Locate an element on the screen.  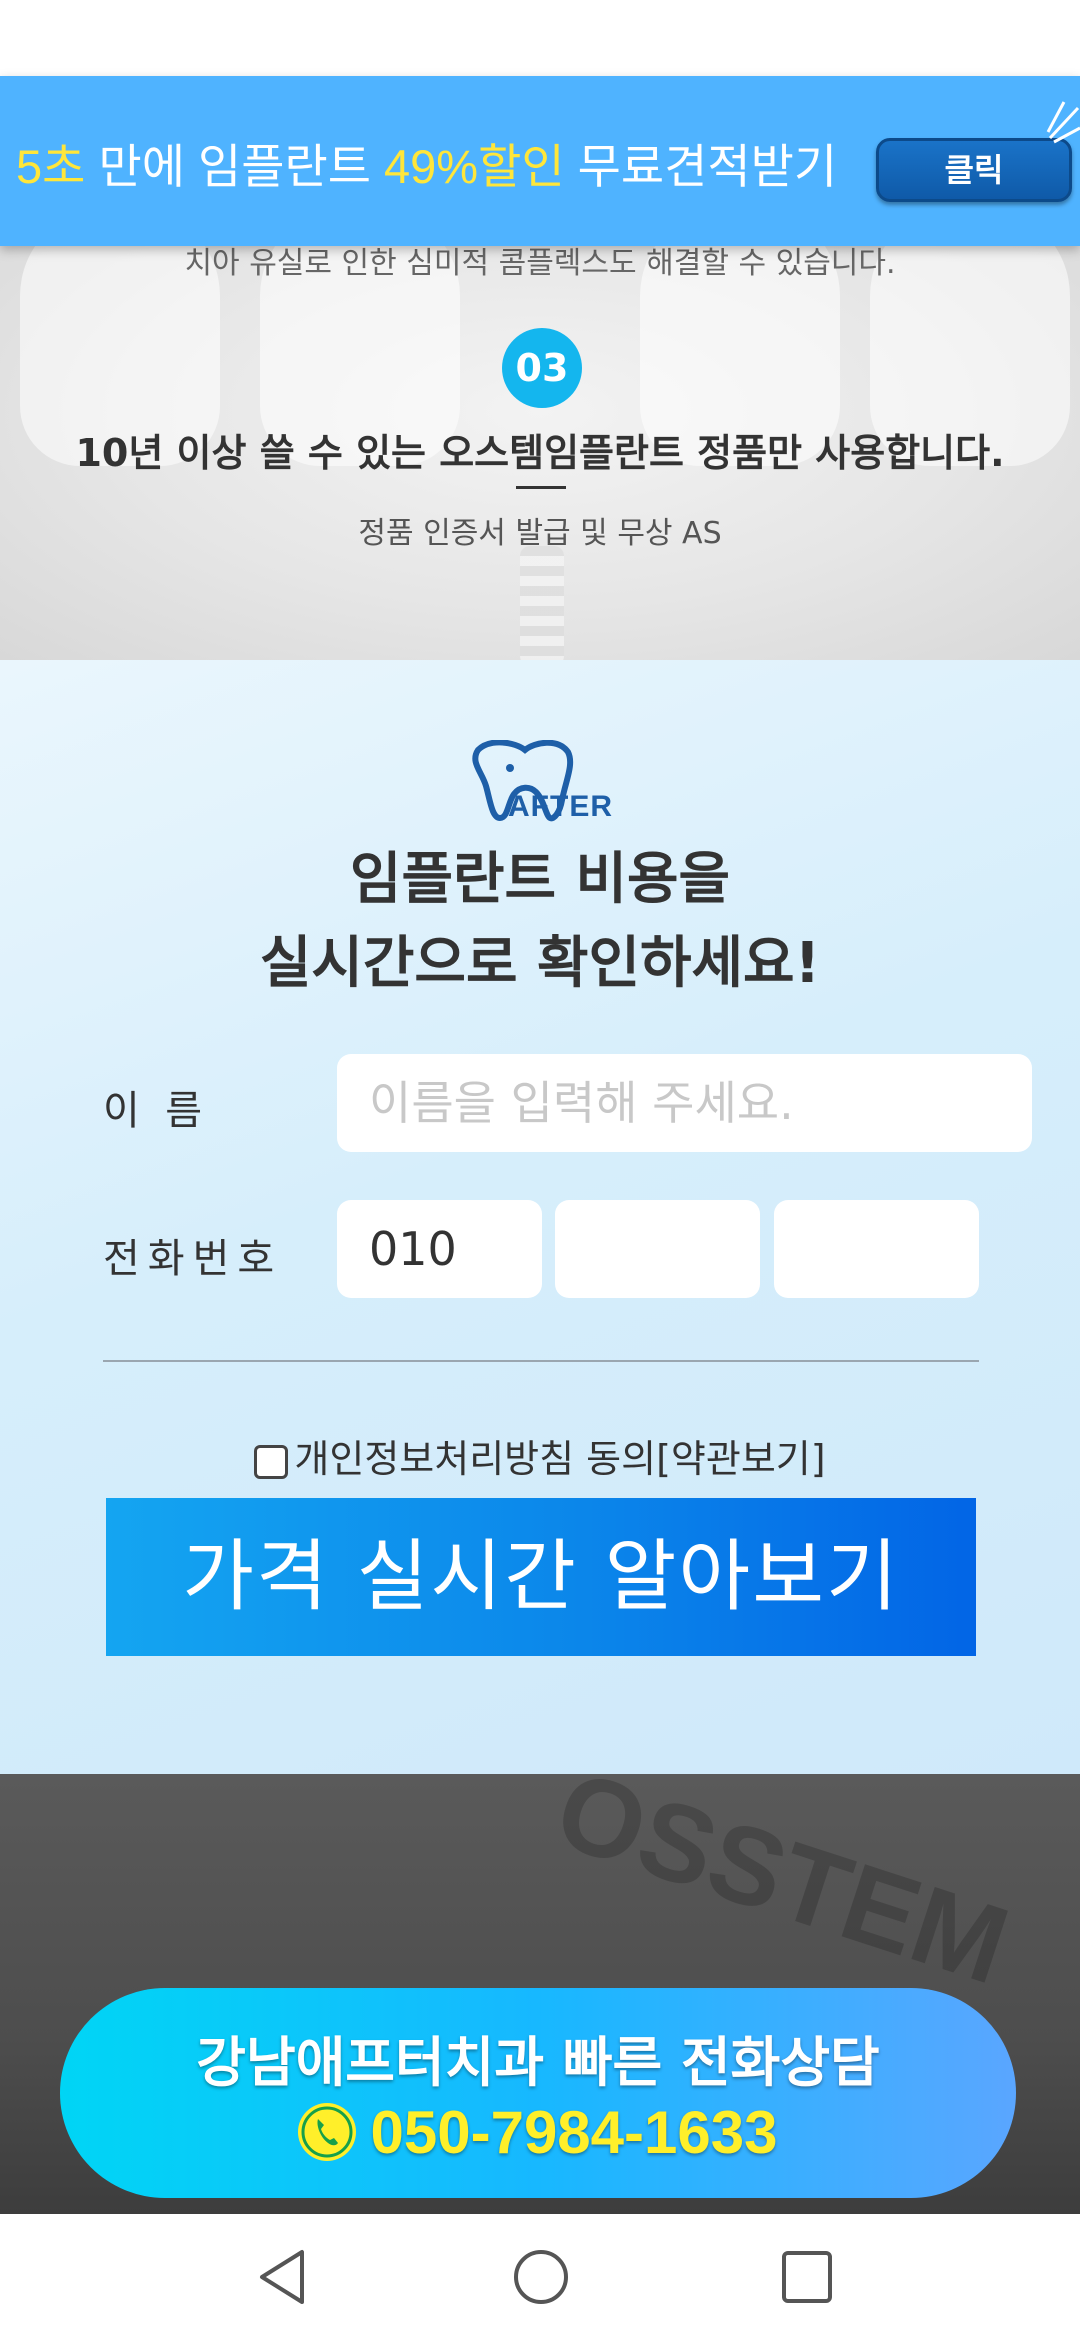
phone-consult-button: 강남애프터치과 빠른 전화상담 050-7984-1633 is located at coordinates (538, 2093).